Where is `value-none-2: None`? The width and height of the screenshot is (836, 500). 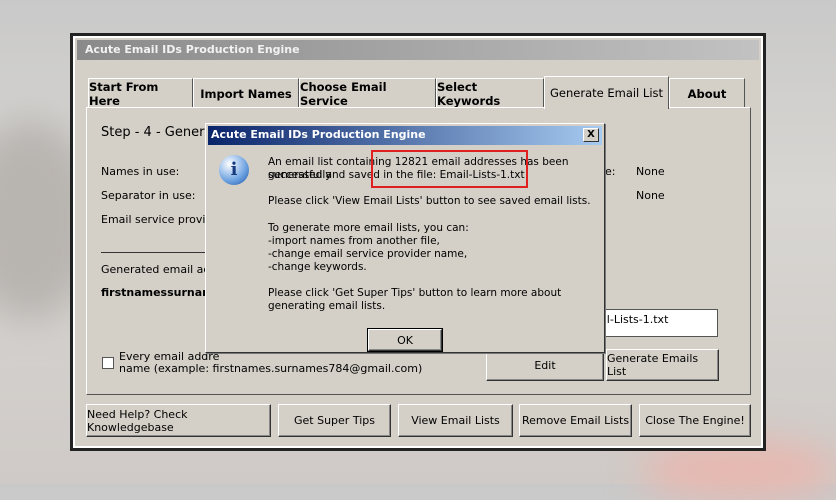 value-none-2: None is located at coordinates (650, 195).